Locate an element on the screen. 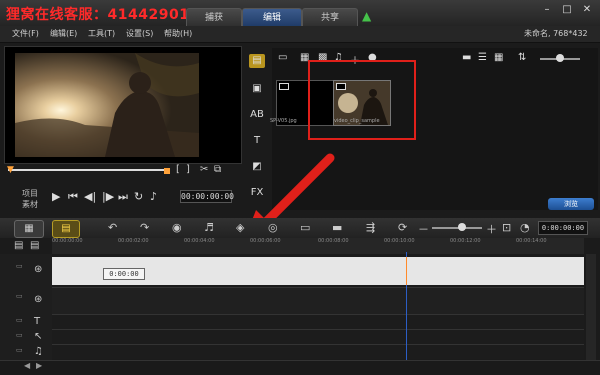 The height and width of the screenshot is (375, 600). overlay-track-icon: ⊛ is located at coordinates (38, 299).